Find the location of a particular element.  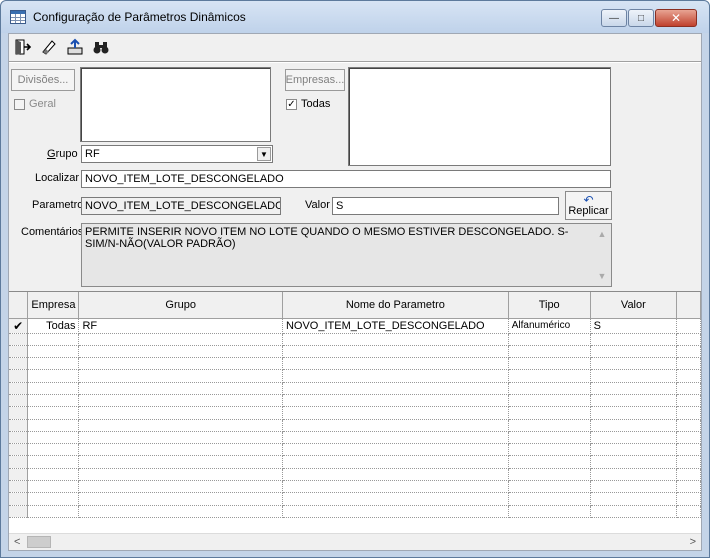

maximize-button: □ is located at coordinates (641, 18).